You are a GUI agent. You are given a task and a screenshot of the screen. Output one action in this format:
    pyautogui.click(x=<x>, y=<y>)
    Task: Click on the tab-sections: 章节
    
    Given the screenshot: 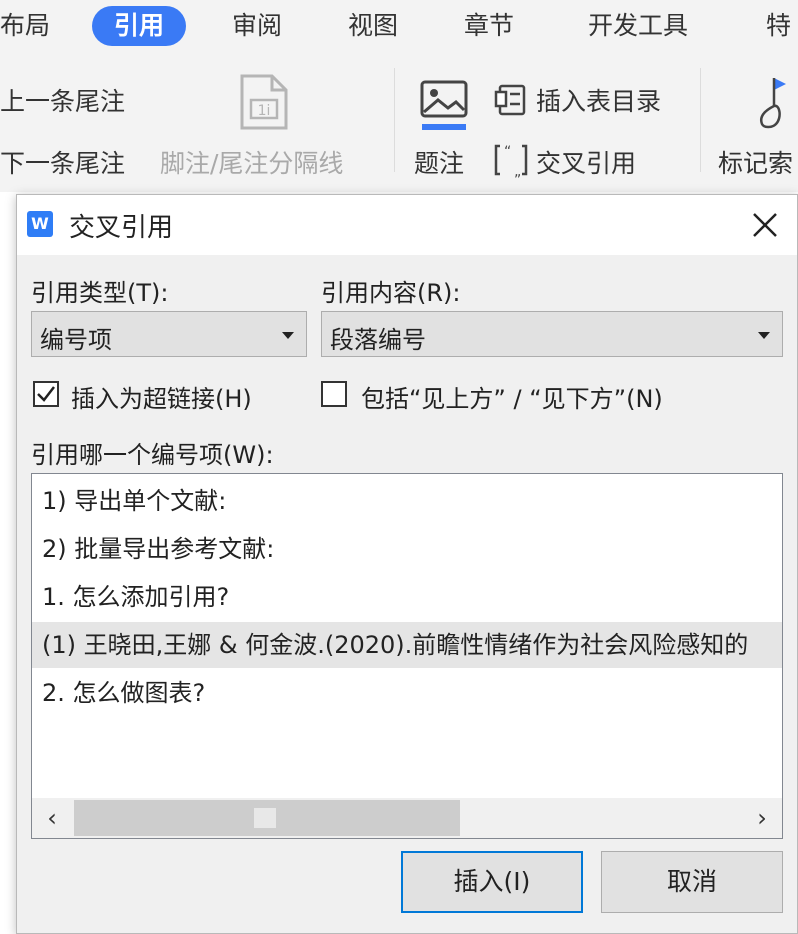 What is the action you would take?
    pyautogui.click(x=489, y=26)
    